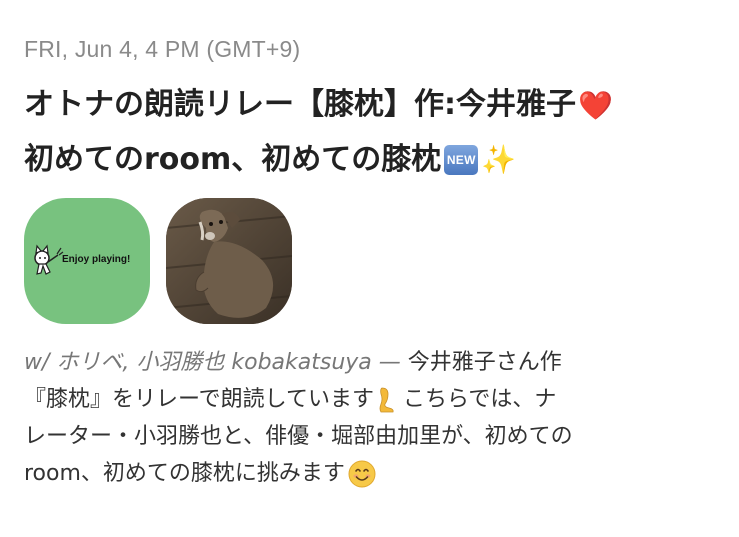  I want to click on sparkles-icon: ✨, so click(499, 159).